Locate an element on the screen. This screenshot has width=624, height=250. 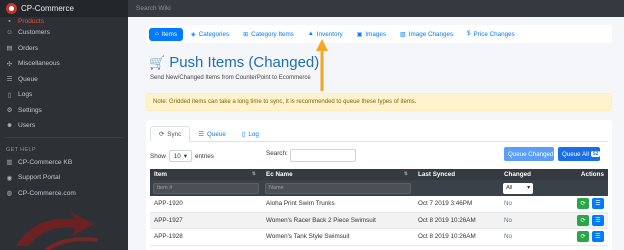
tab-categories: ◈ Categories is located at coordinates (210, 34).